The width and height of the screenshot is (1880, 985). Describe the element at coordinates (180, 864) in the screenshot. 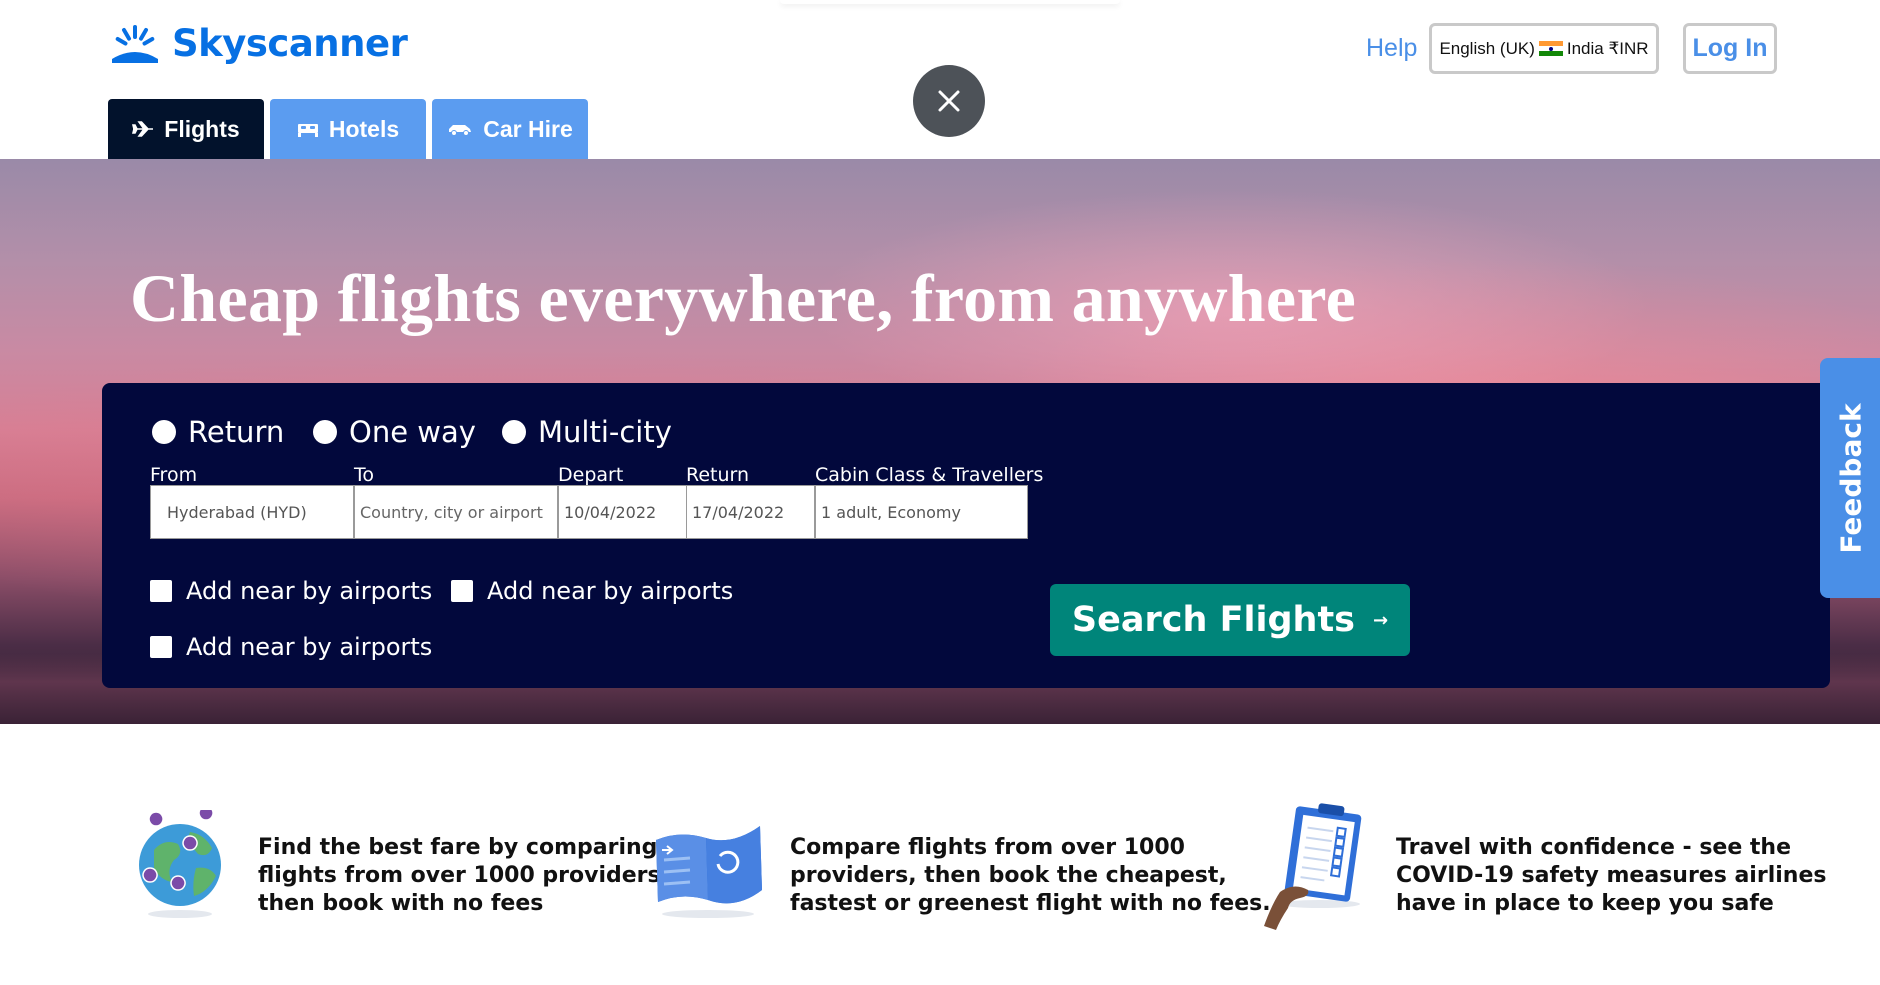

I see `globe-pins-icon` at that location.